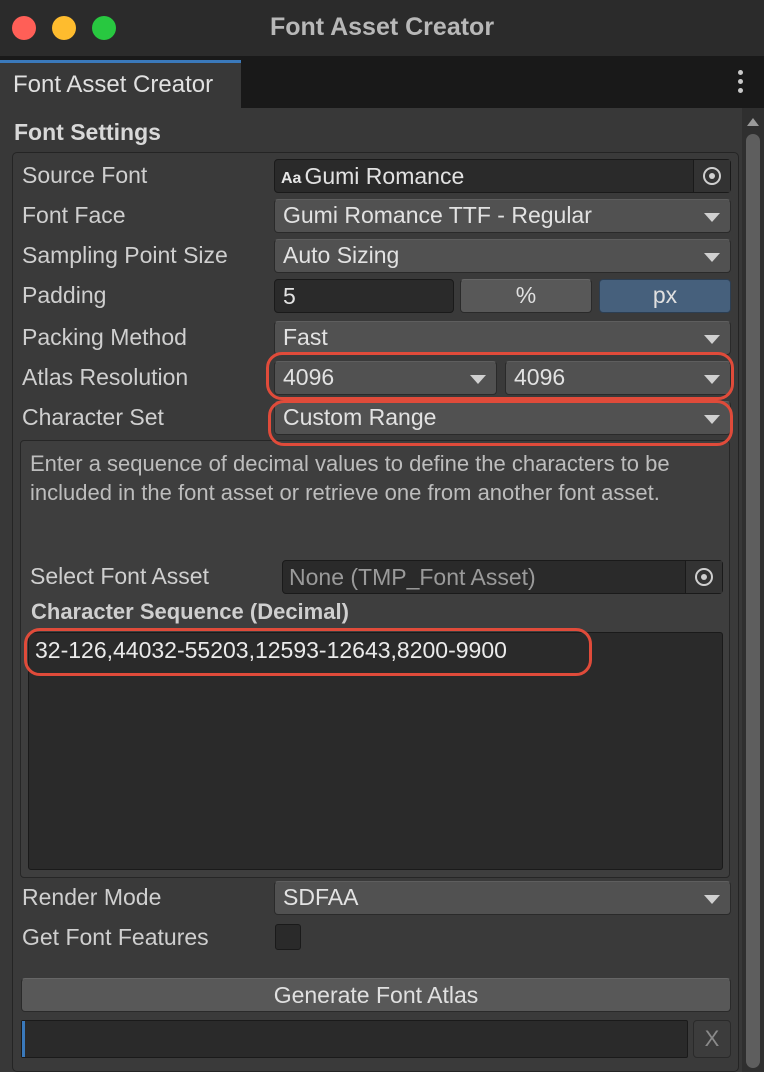 This screenshot has height=1072, width=764. Describe the element at coordinates (360, 417) in the screenshot. I see `character-set-value: Custom Range` at that location.